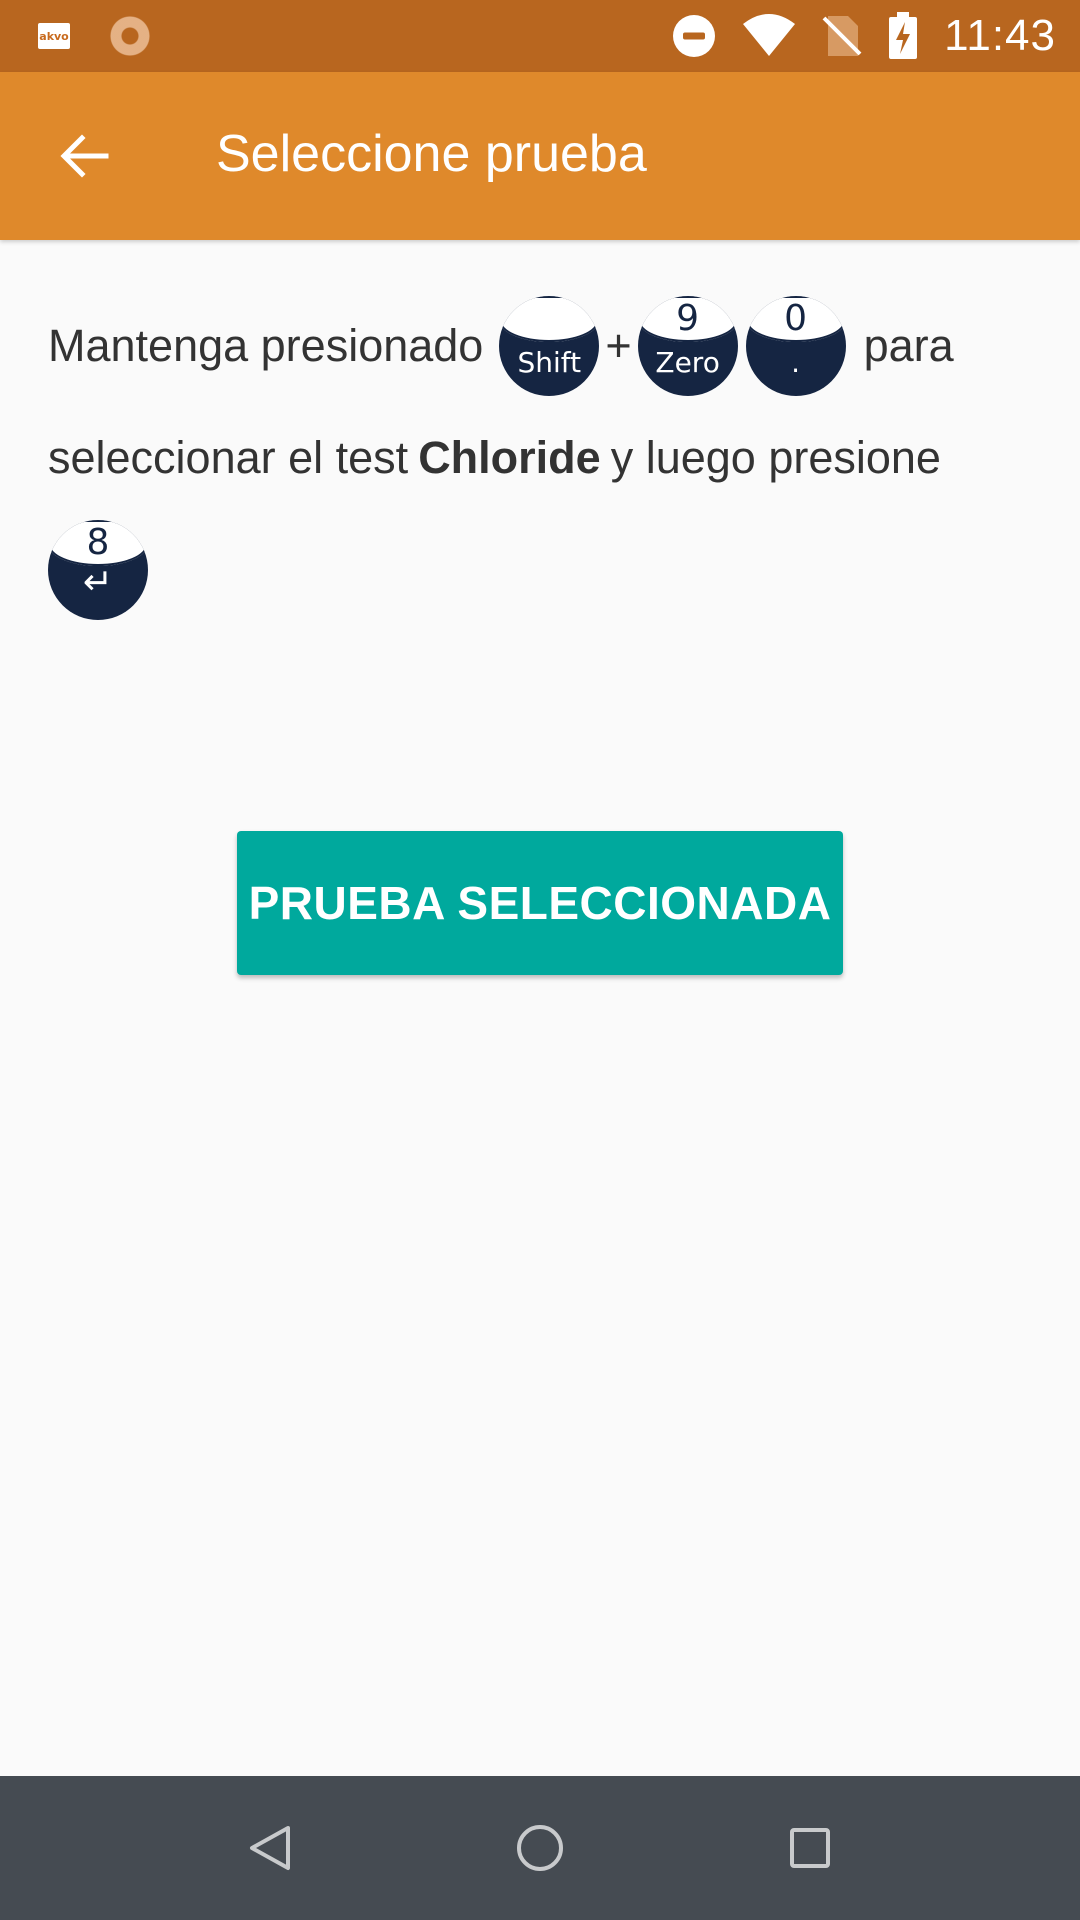  What do you see at coordinates (540, 36) in the screenshot?
I see `status-bar: akvo 11:43` at bounding box center [540, 36].